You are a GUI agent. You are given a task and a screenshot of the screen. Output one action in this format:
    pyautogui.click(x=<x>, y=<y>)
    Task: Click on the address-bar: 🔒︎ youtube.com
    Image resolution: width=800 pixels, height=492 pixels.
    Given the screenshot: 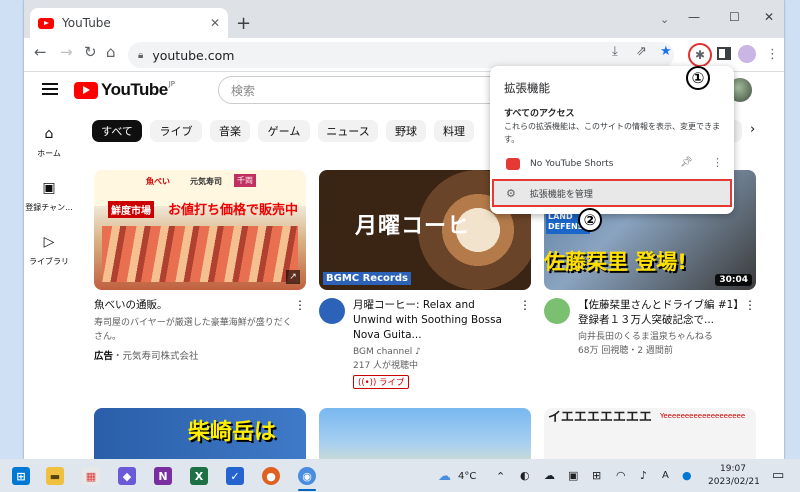 What is the action you would take?
    pyautogui.click(x=401, y=55)
    